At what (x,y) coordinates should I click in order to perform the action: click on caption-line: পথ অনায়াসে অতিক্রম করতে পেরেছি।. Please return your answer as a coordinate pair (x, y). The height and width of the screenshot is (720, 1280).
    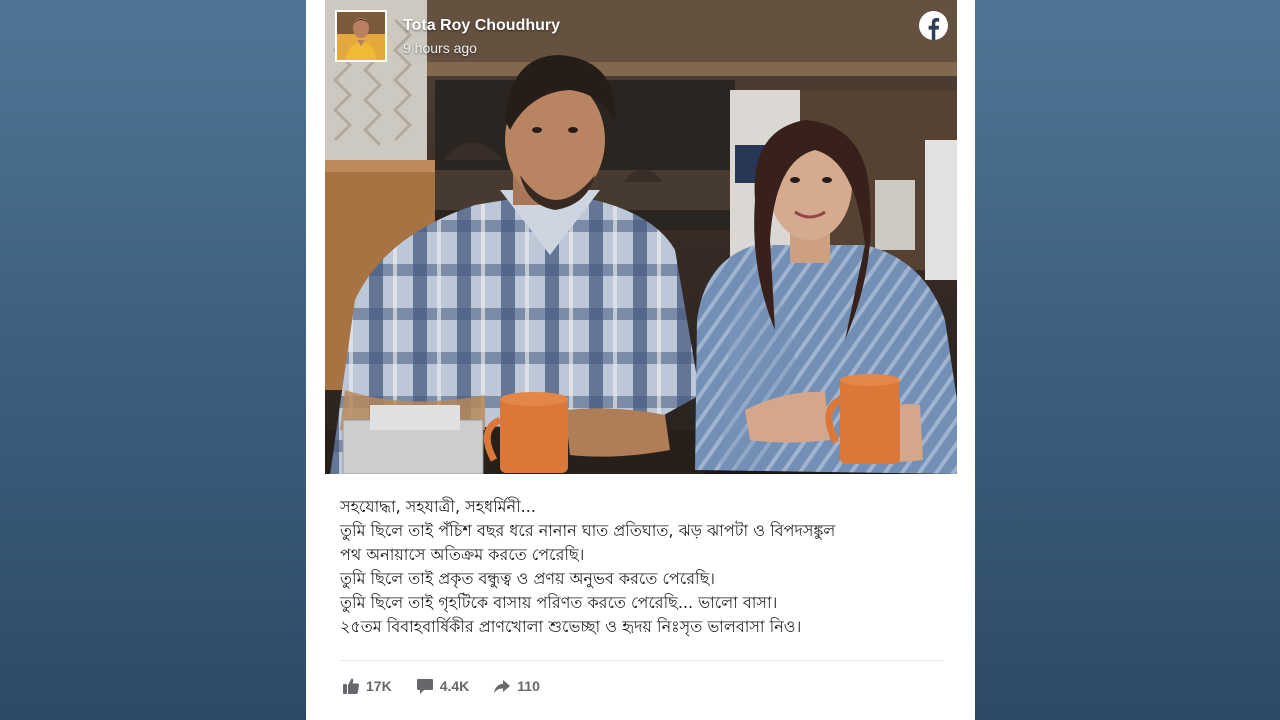
    Looking at the image, I should click on (462, 554).